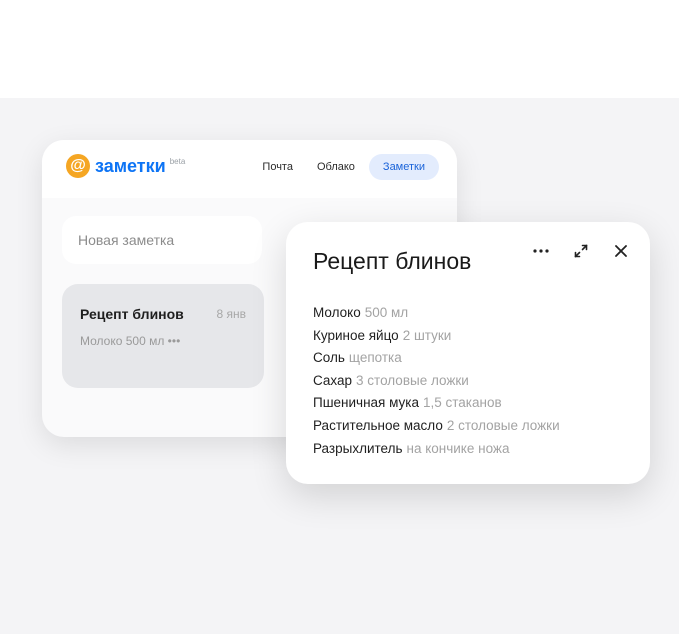  I want to click on nav-mail: Почта, so click(277, 167).